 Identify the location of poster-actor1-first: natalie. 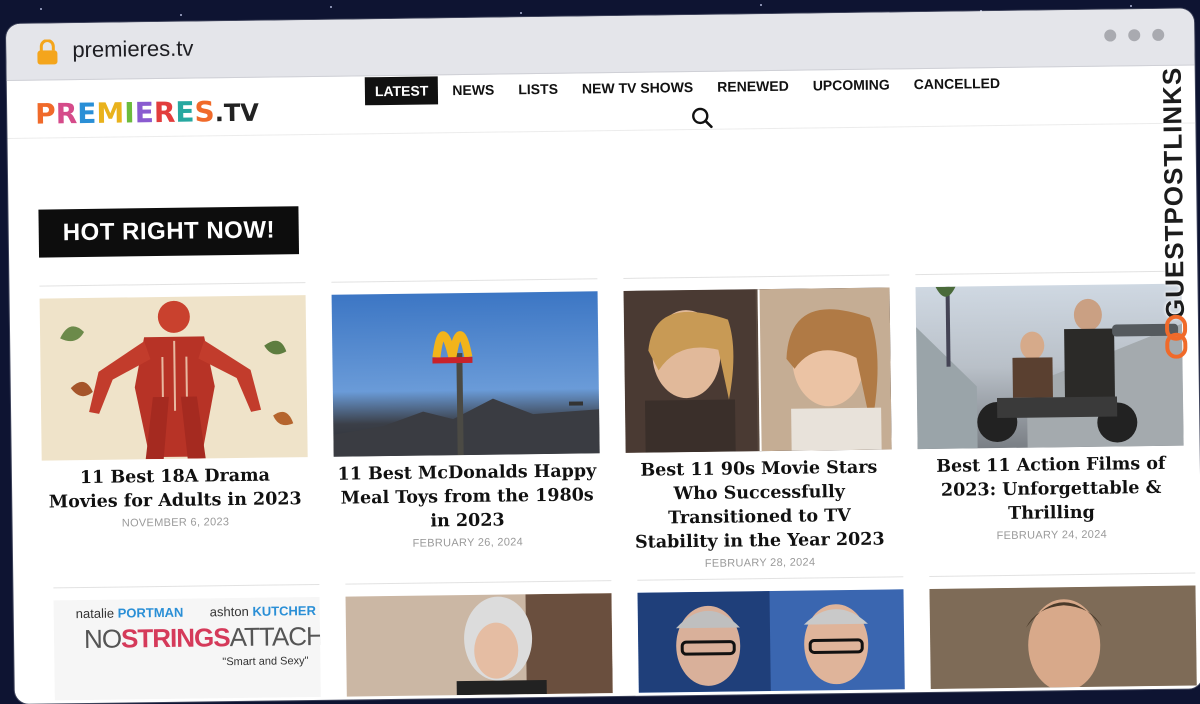
(95, 613).